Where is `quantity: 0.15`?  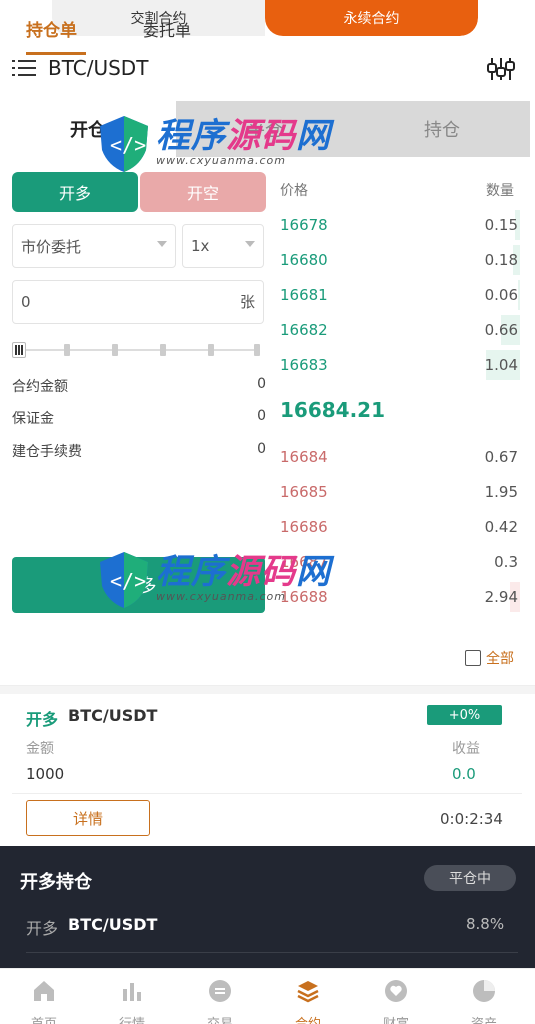
quantity: 0.15 is located at coordinates (501, 225).